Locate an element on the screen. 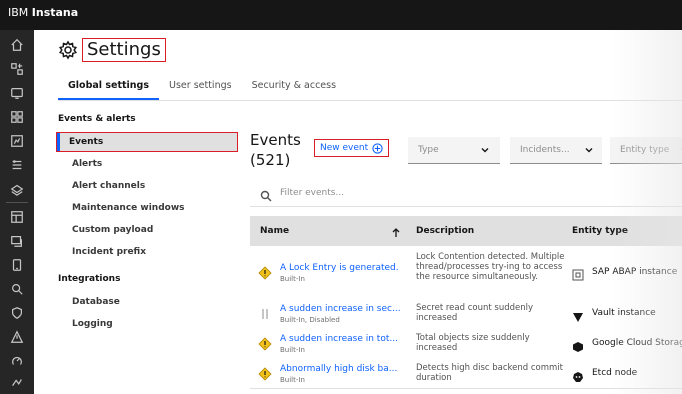  brand-logo: IBM Instana is located at coordinates (43, 12).